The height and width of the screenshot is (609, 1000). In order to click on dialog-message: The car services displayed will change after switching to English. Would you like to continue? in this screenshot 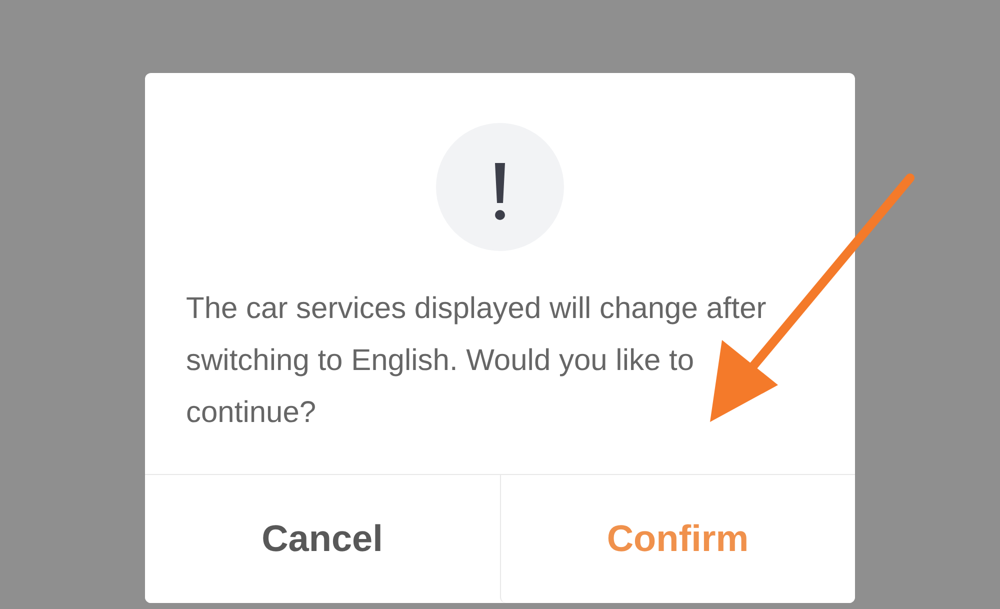, I will do `click(477, 361)`.